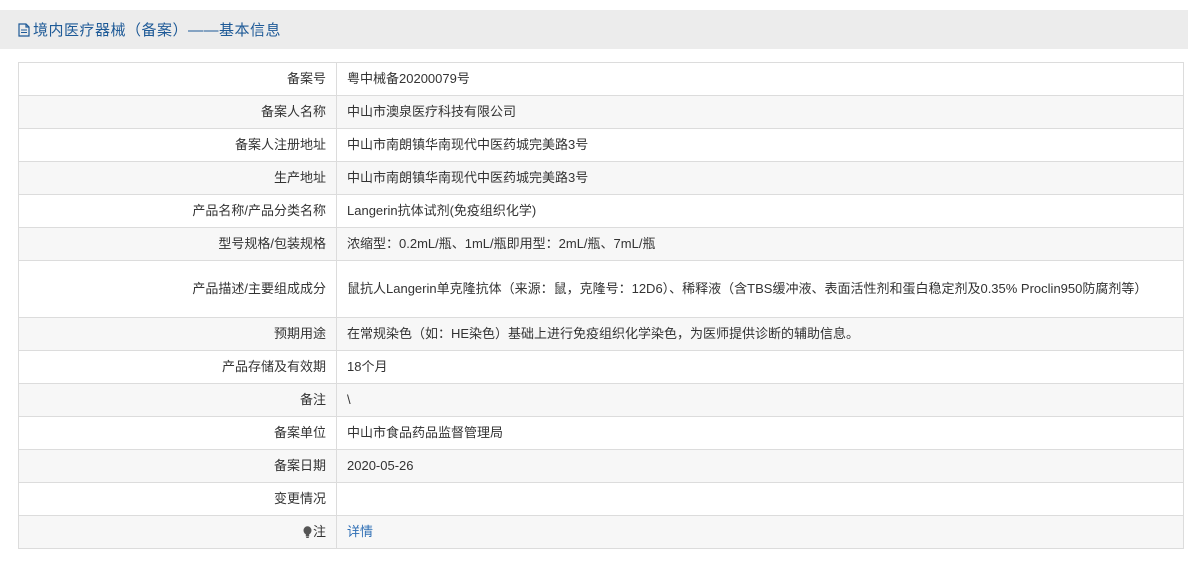 The width and height of the screenshot is (1188, 564). What do you see at coordinates (177, 433) in the screenshot?
I see `field-label: 备案单位` at bounding box center [177, 433].